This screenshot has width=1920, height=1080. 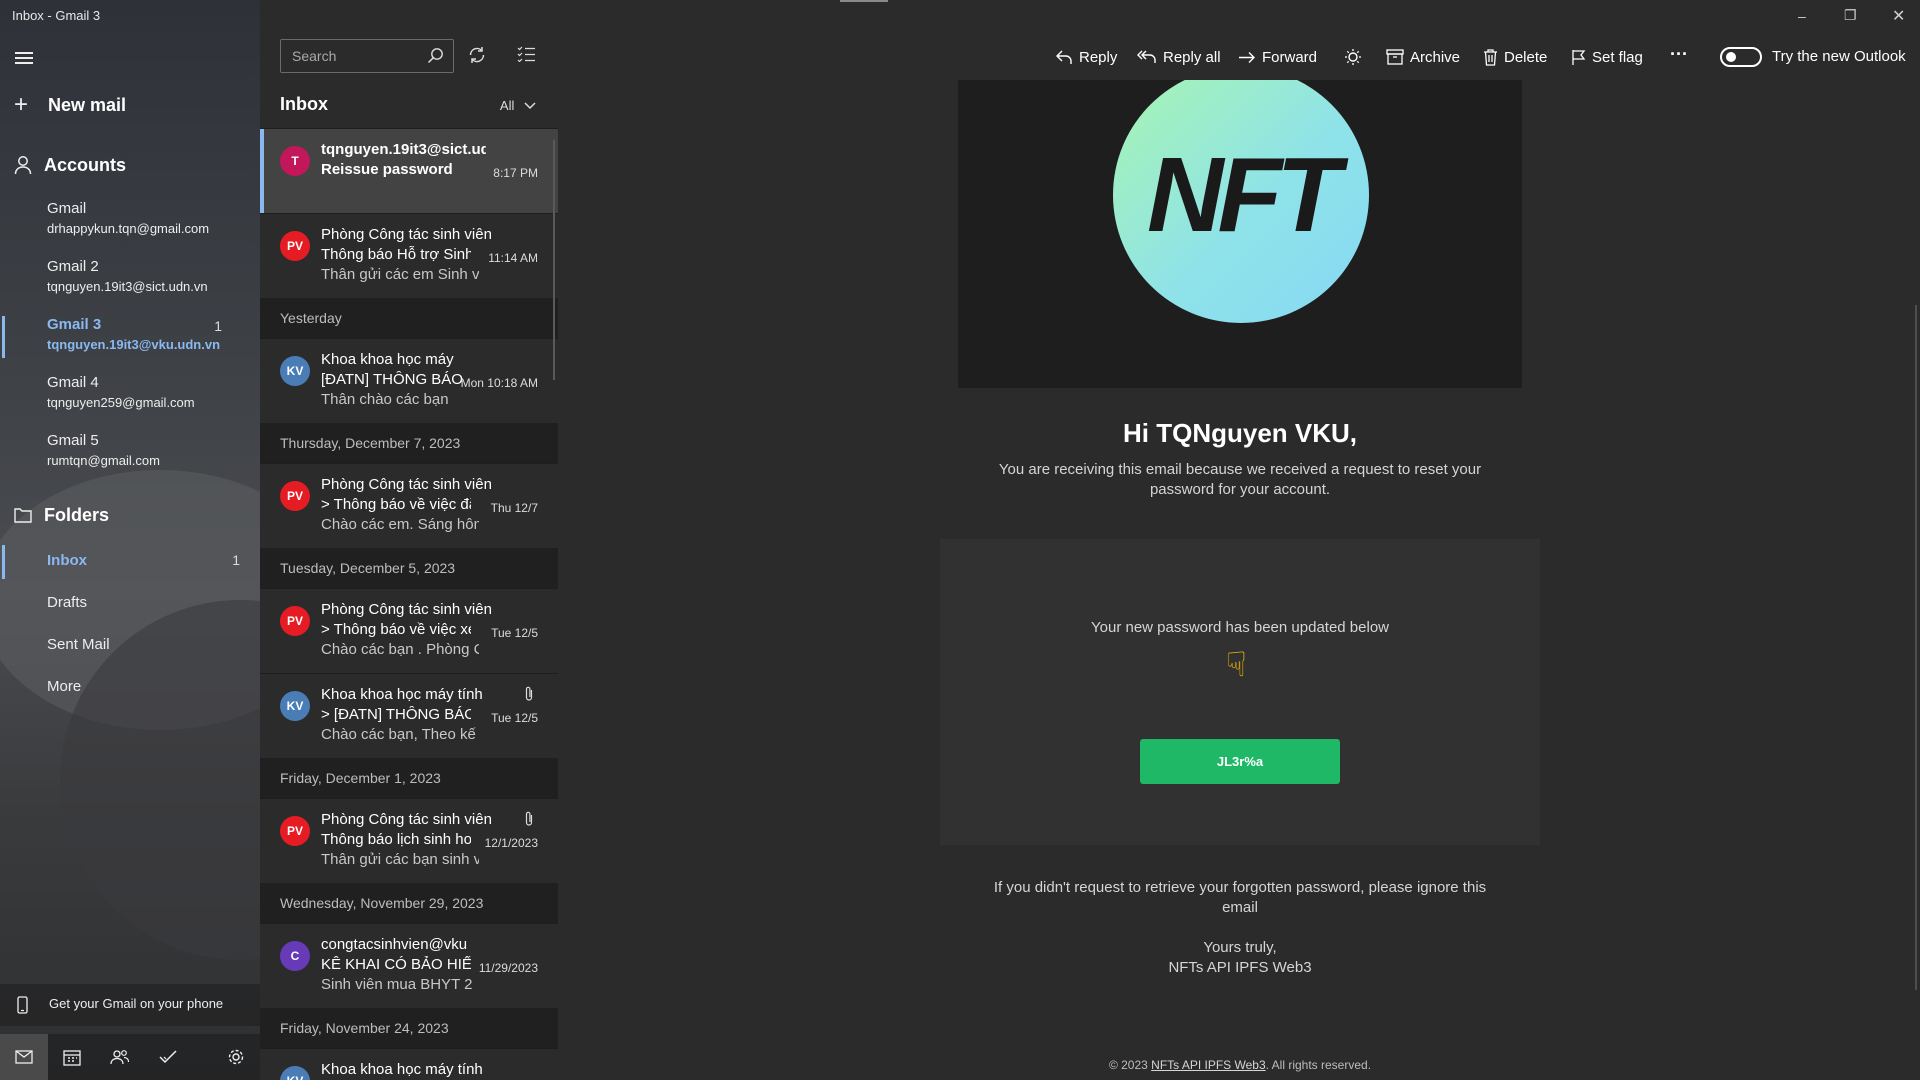 What do you see at coordinates (526, 54) in the screenshot?
I see `selection-mode-icon` at bounding box center [526, 54].